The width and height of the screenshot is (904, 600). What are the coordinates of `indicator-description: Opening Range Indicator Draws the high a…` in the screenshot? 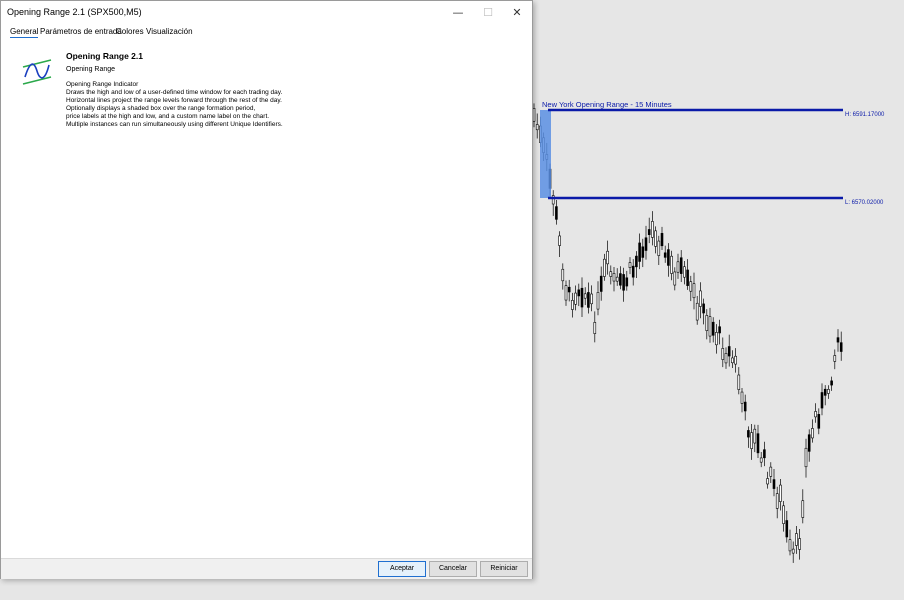 It's located at (174, 105).